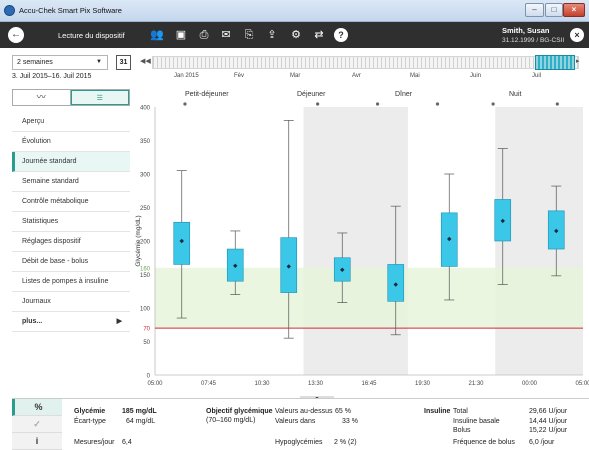 The width and height of the screenshot is (589, 450). Describe the element at coordinates (484, 442) in the screenshot. I see `bolus-freq-label: Fréquence de bolus` at that location.